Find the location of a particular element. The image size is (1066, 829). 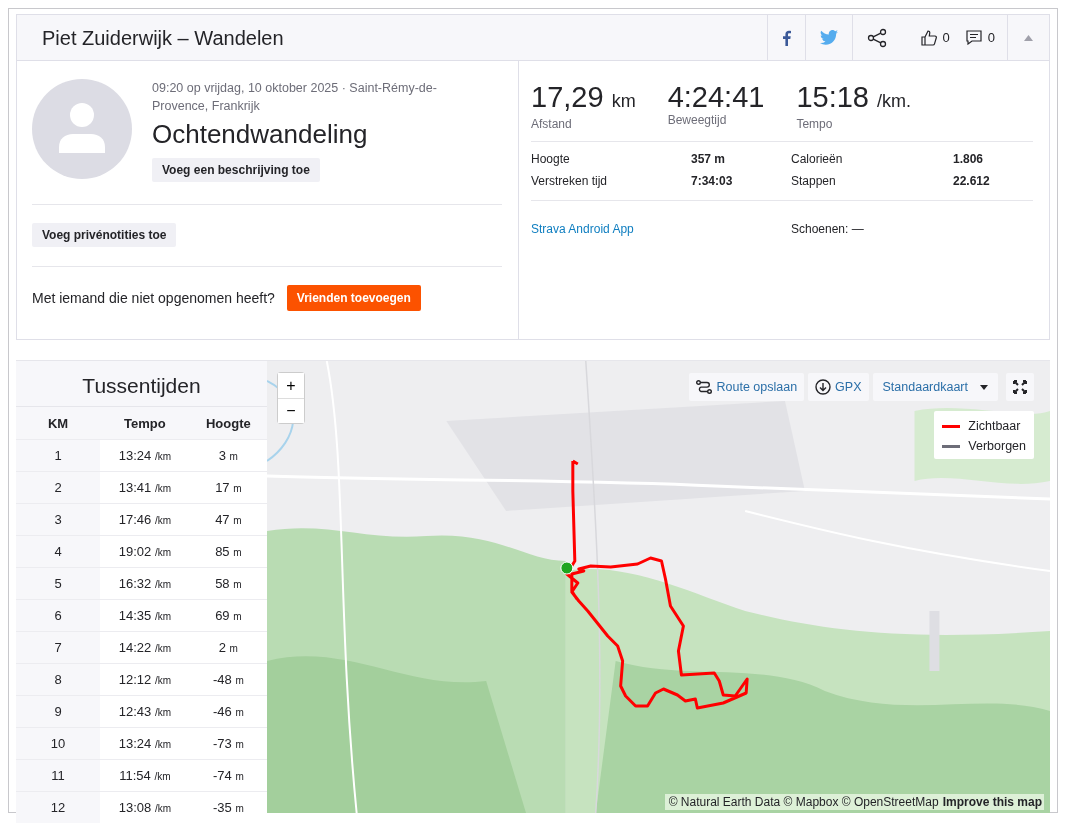

table-cell: 69 m is located at coordinates (228, 615).